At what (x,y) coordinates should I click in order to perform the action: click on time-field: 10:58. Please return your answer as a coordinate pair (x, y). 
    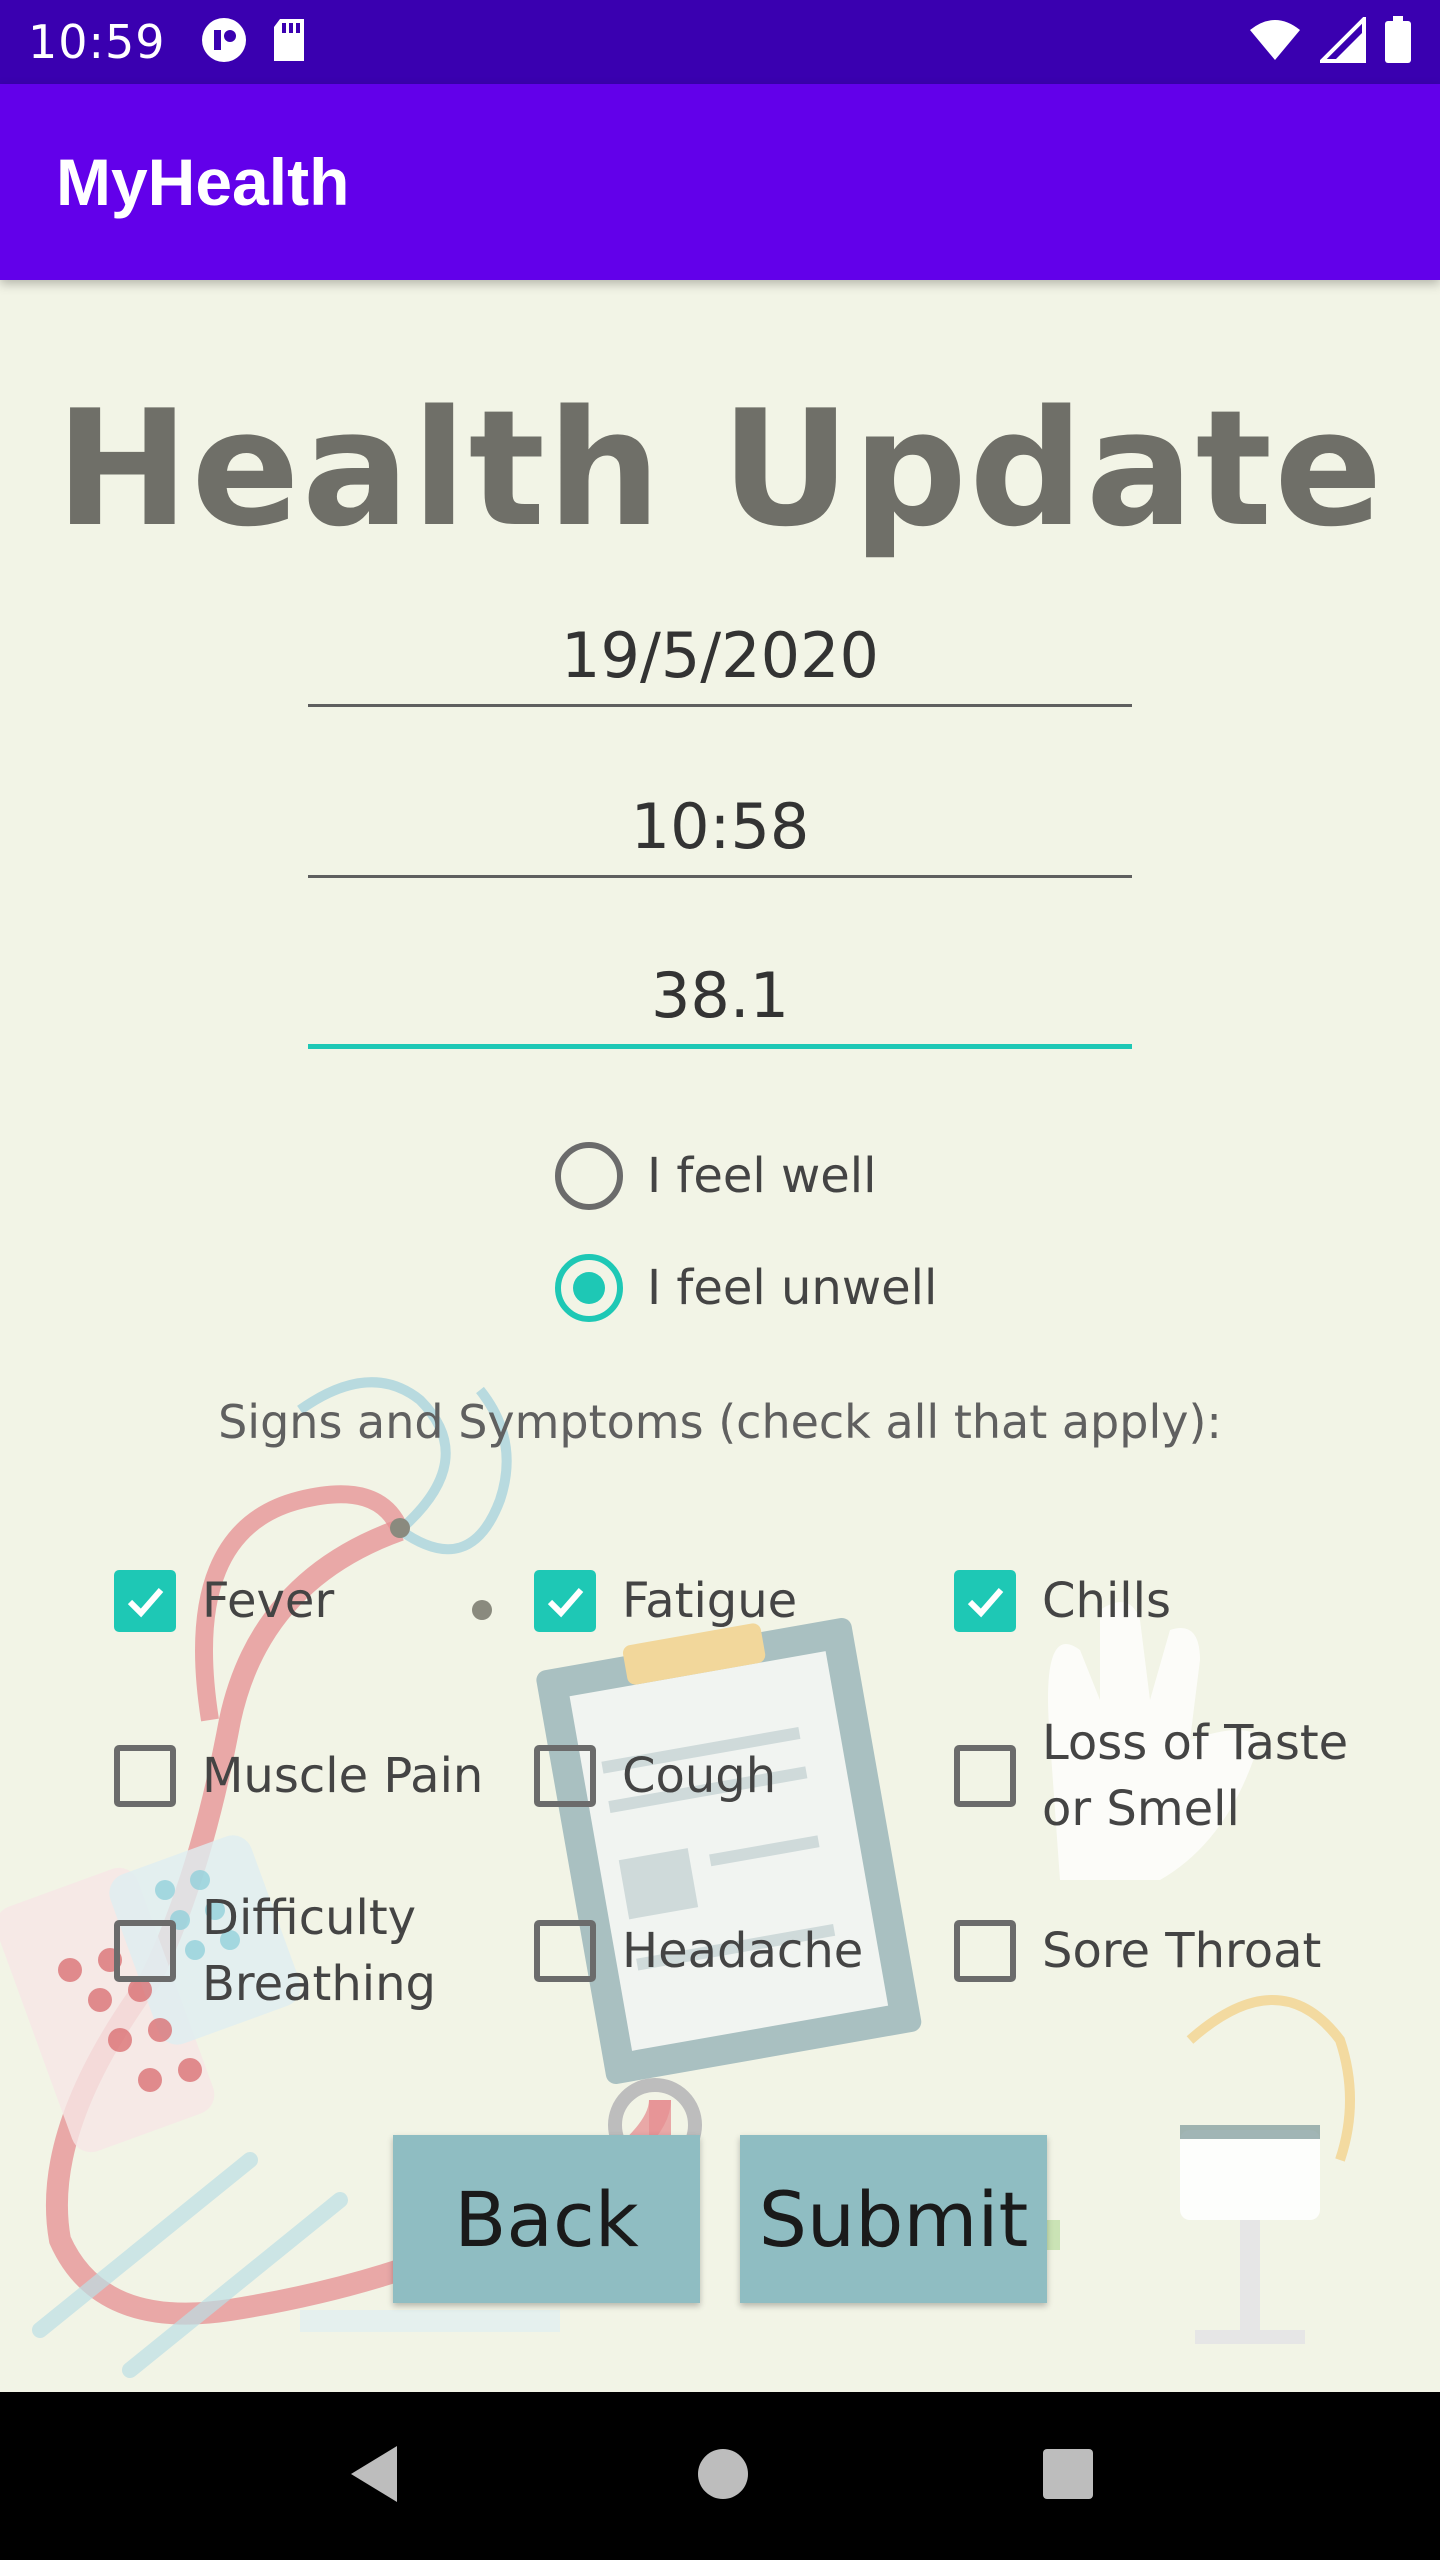
    Looking at the image, I should click on (720, 831).